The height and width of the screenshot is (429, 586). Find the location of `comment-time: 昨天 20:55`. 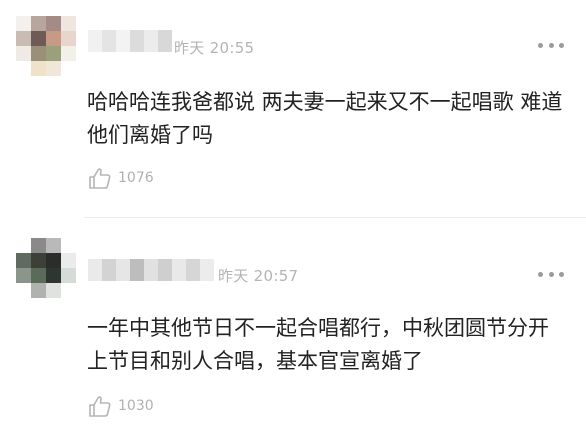

comment-time: 昨天 20:55 is located at coordinates (214, 48).